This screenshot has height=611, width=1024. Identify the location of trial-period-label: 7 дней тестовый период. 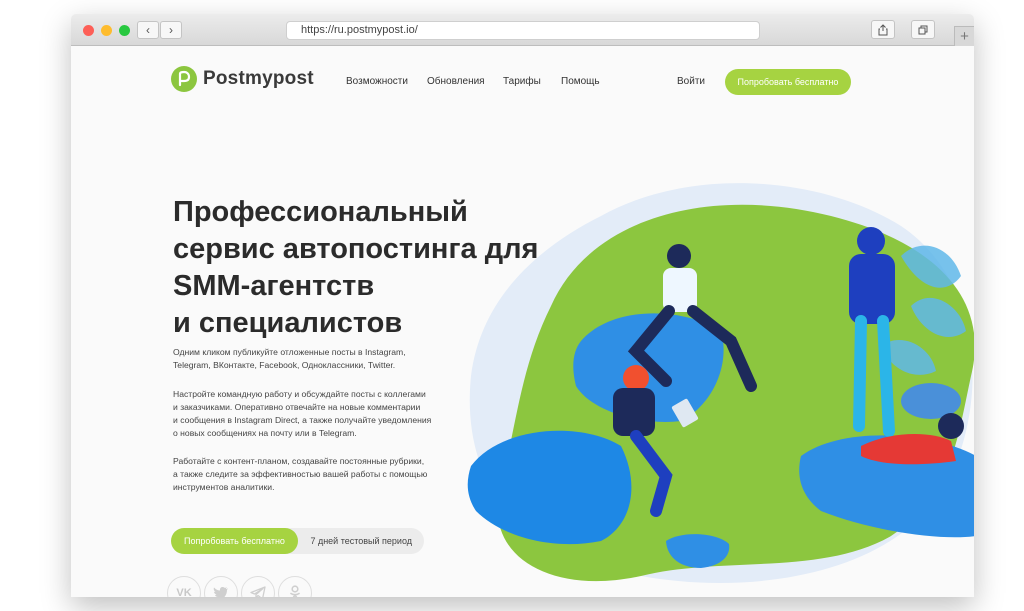
(353, 541).